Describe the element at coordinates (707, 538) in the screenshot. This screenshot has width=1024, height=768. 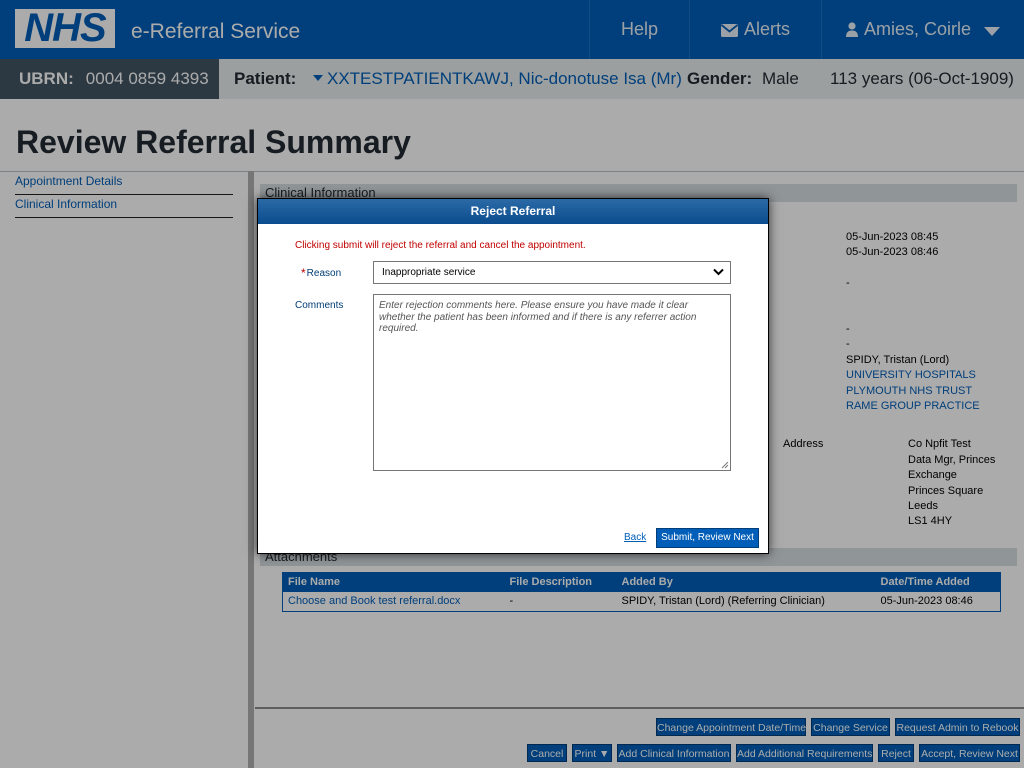
I see `submit-review-next-button: Submit, Review Next` at that location.